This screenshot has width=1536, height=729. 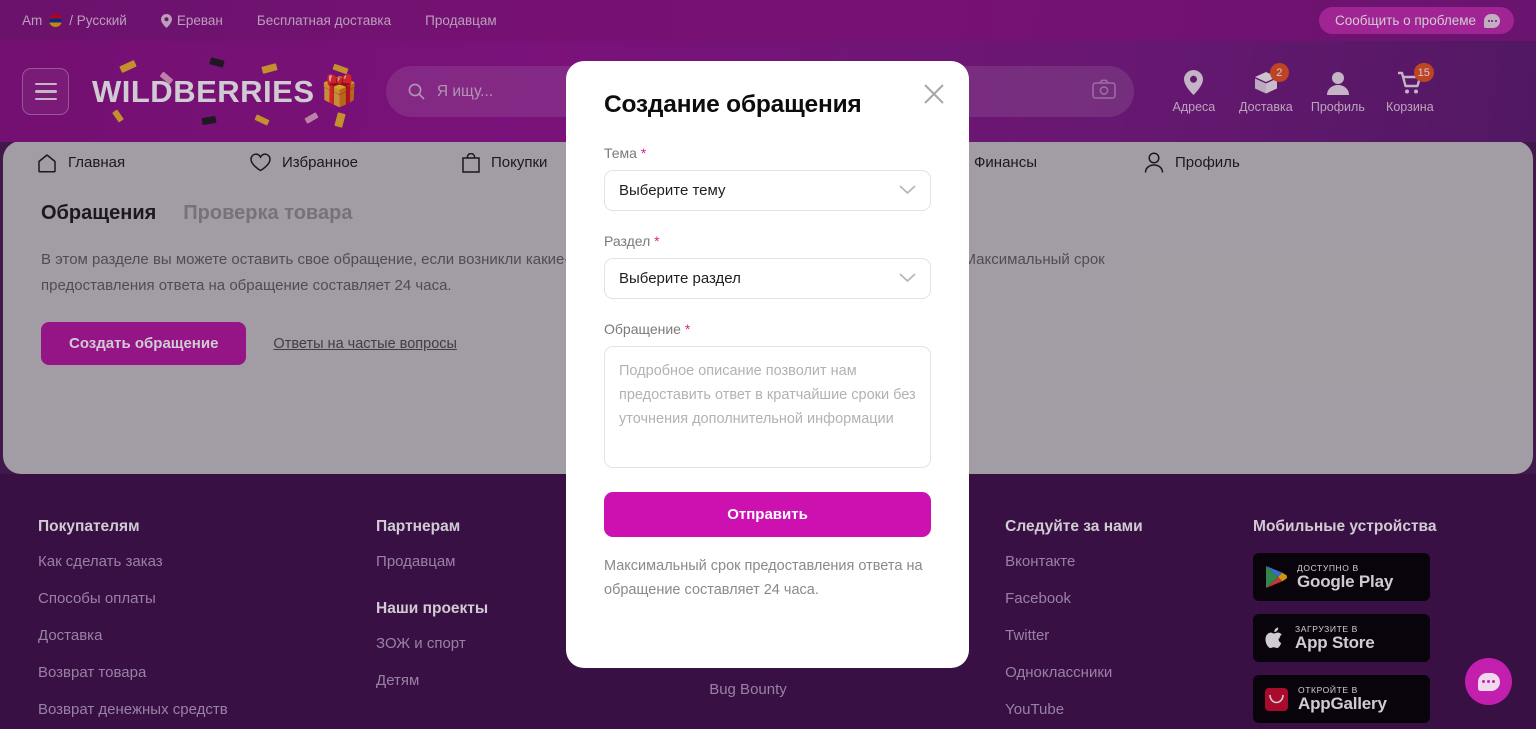 What do you see at coordinates (767, 153) in the screenshot?
I see `theme-label: Тема *` at bounding box center [767, 153].